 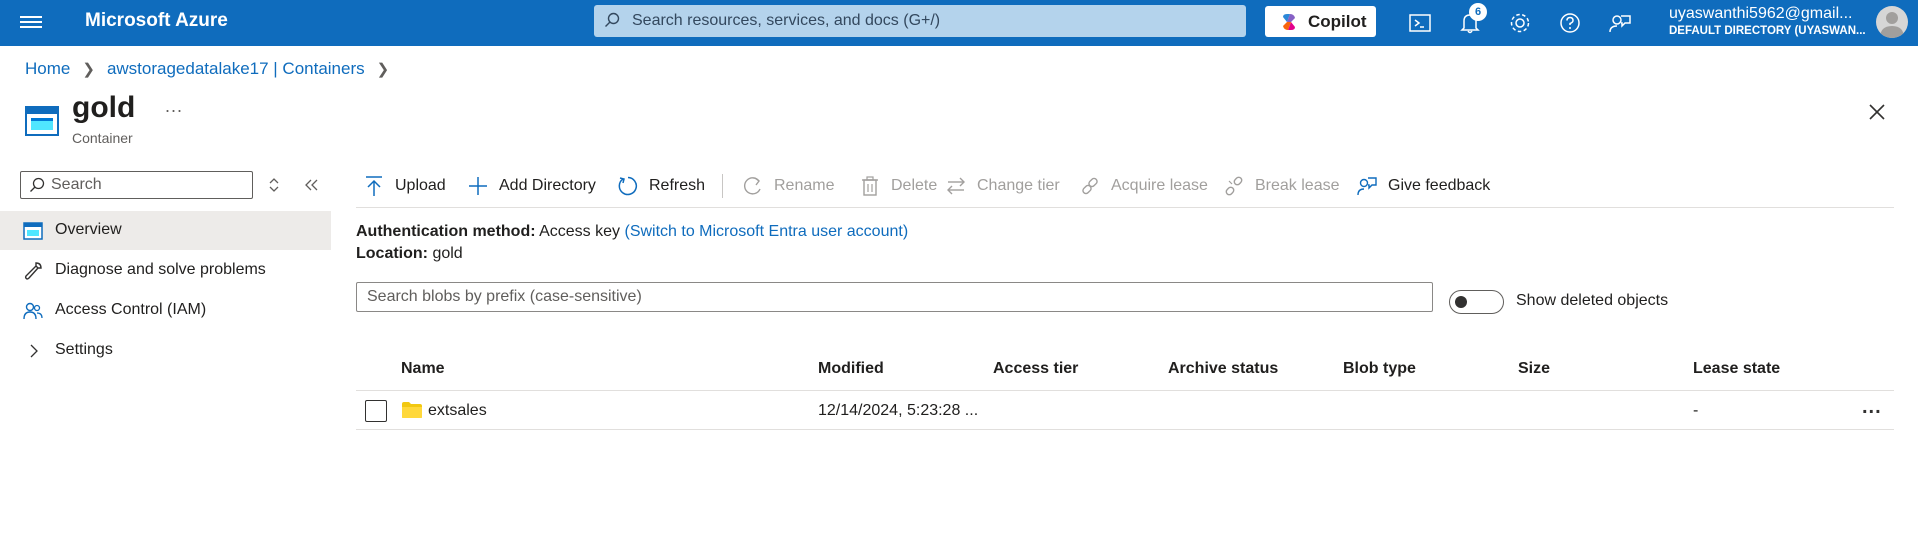 I want to click on rename-button: Rename, so click(x=788, y=186).